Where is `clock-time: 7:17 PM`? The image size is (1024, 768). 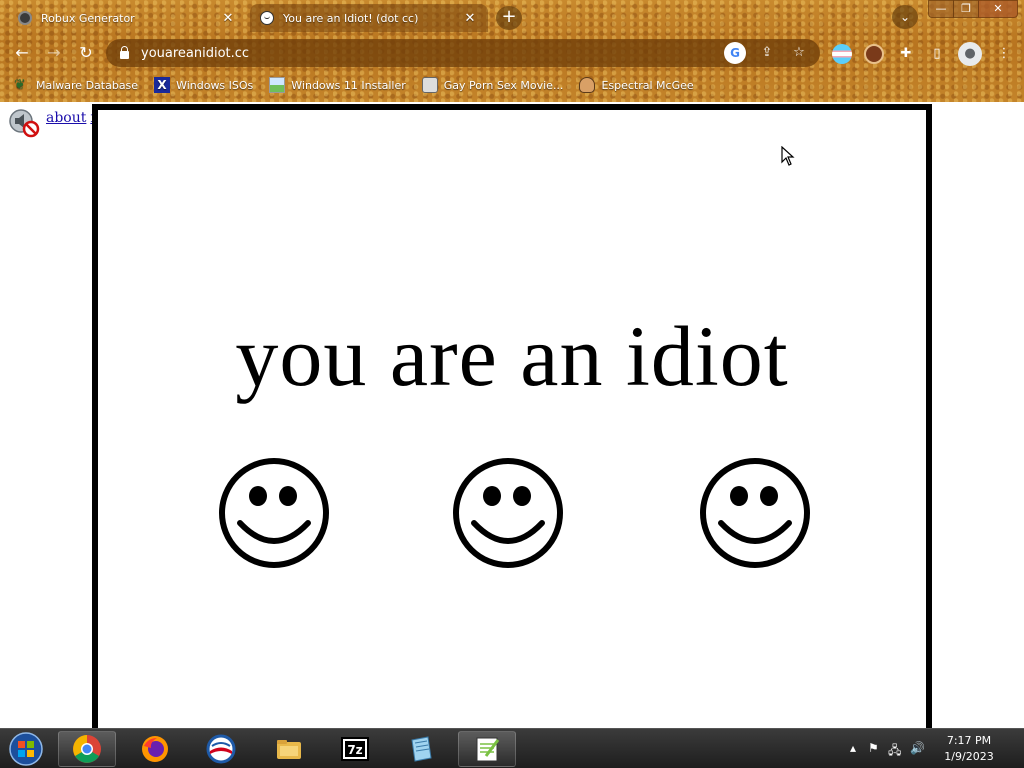 clock-time: 7:17 PM is located at coordinates (969, 740).